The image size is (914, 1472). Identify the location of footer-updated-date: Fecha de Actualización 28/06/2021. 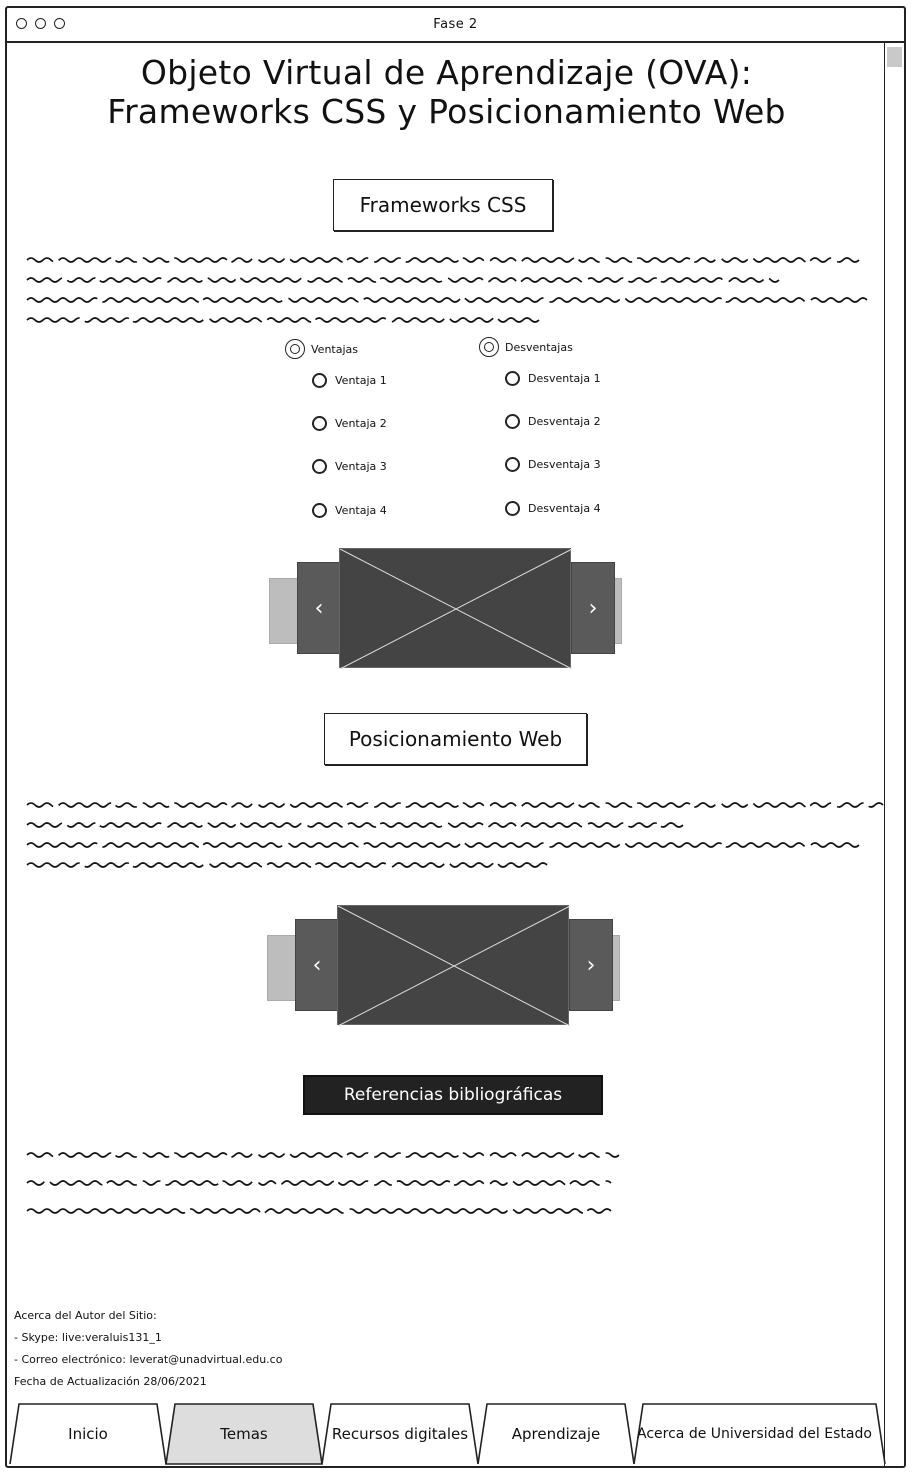
(110, 1381).